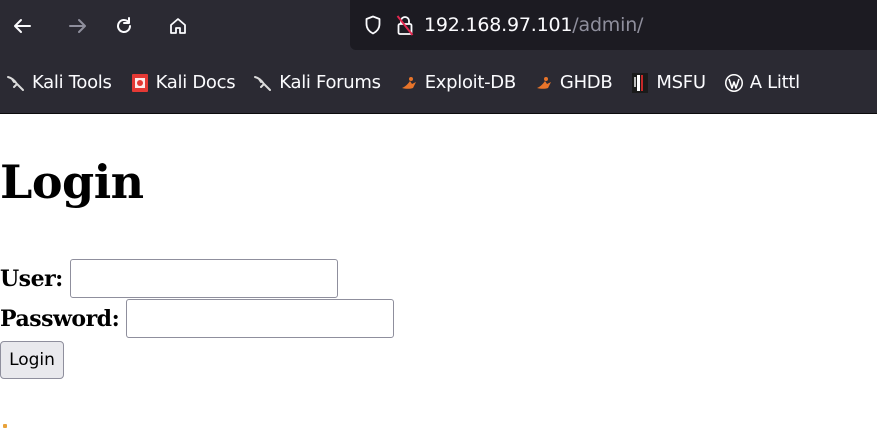 The image size is (877, 429). I want to click on bookmark-kali-docs: Kali Docs, so click(183, 82).